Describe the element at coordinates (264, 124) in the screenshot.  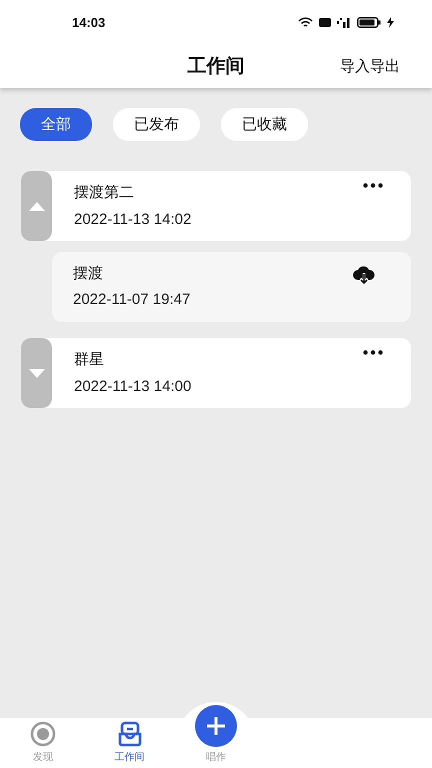
I see `filter-tab: 已收藏` at that location.